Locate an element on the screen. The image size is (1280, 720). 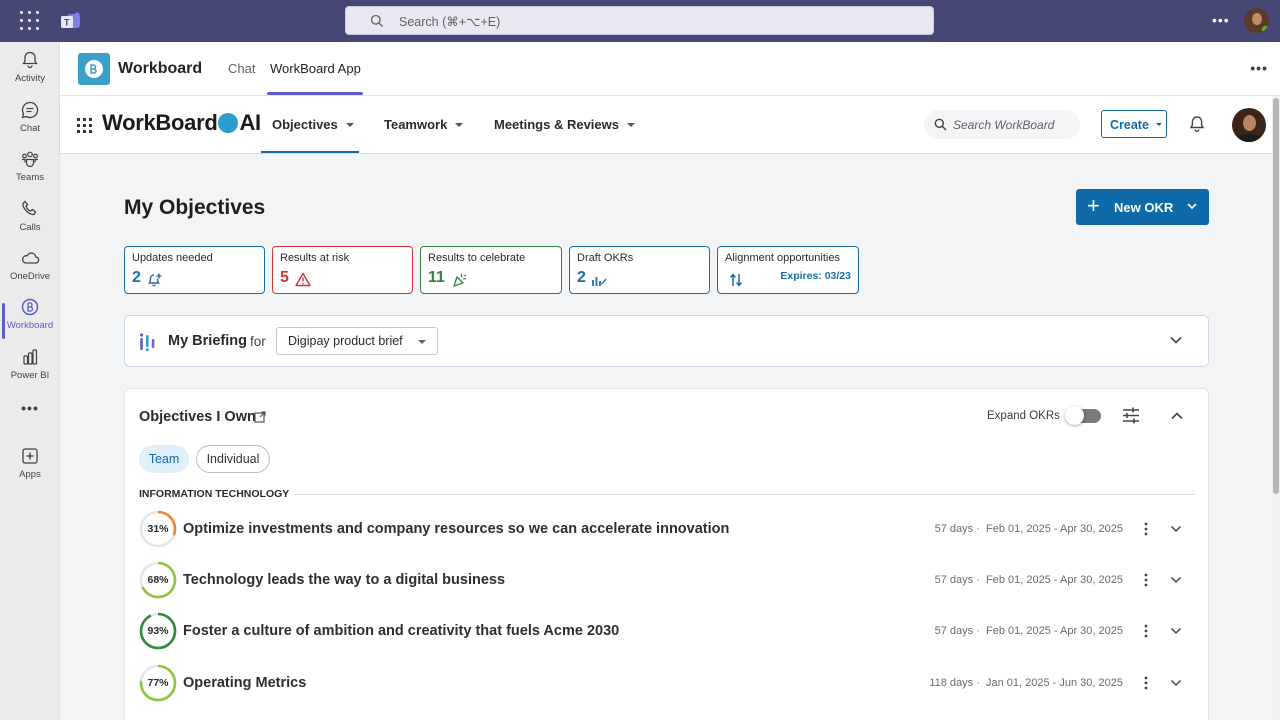
more-horizontal-icon: ••• is located at coordinates (1221, 20).